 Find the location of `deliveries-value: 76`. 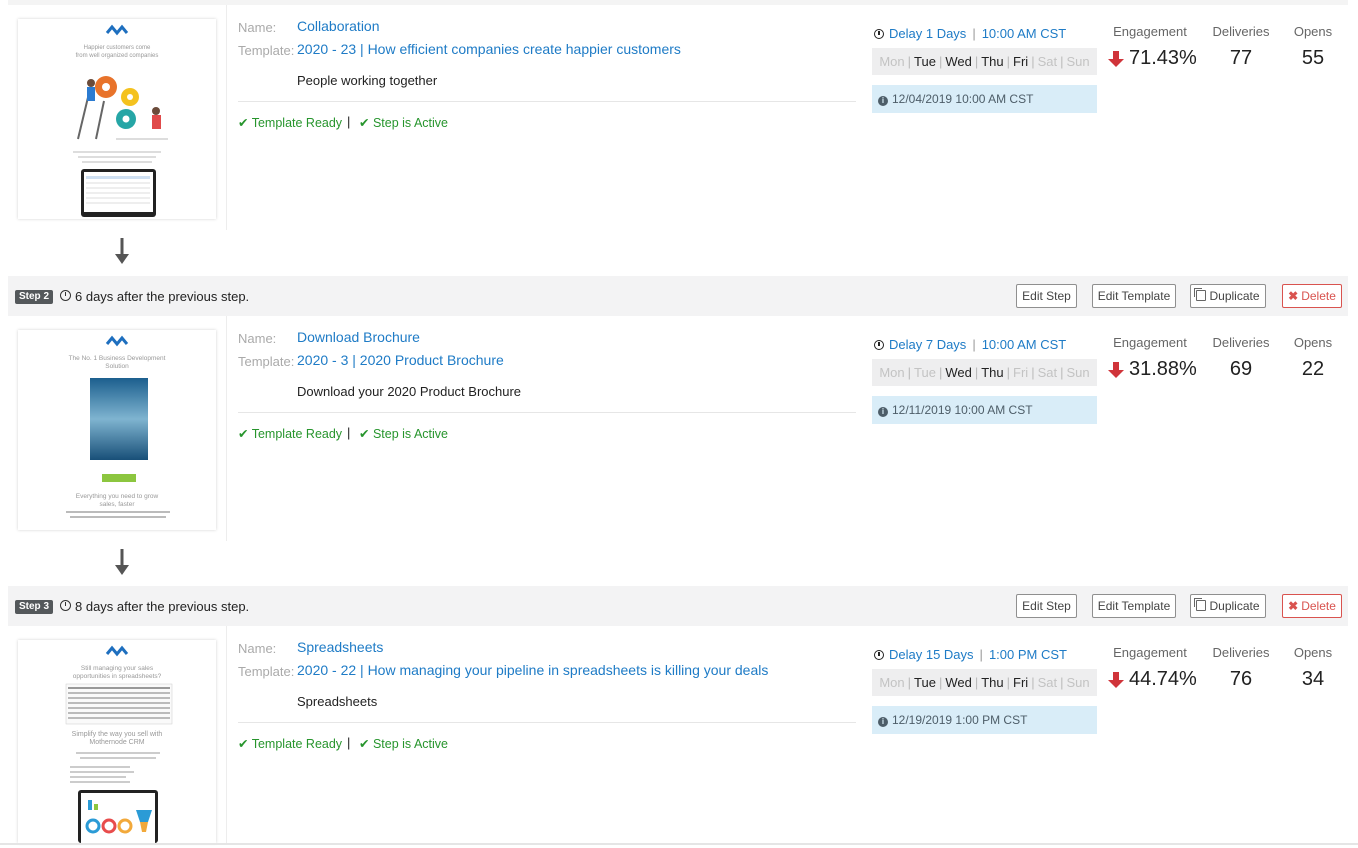

deliveries-value: 76 is located at coordinates (1241, 679).